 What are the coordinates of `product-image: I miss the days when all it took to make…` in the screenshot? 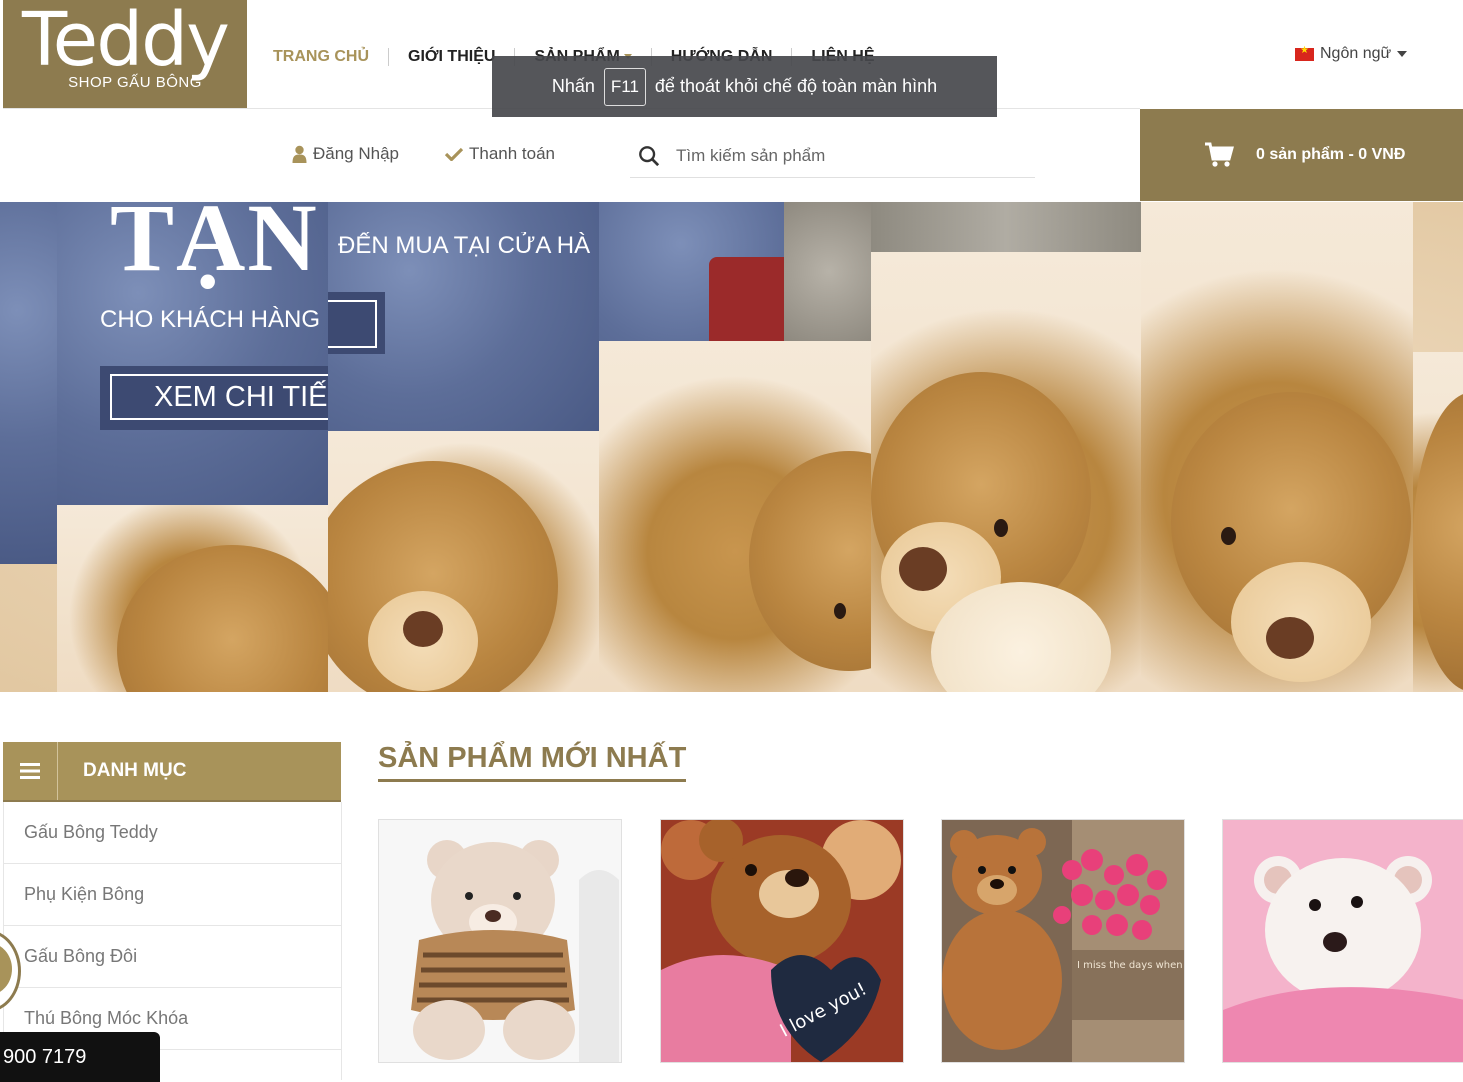 It's located at (1063, 941).